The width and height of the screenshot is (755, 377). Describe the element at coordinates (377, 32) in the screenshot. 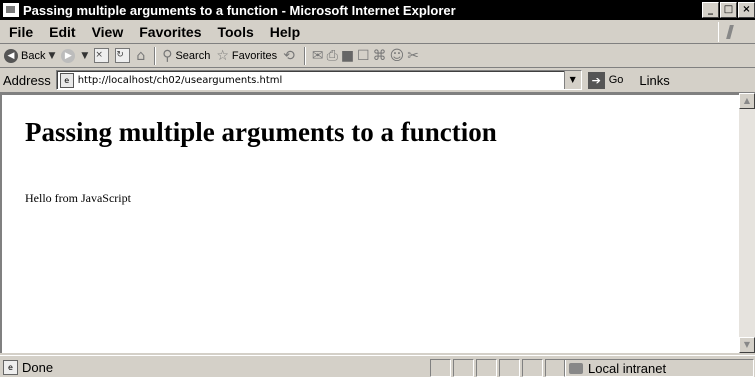

I see `menu-bar: File Edit View Favorites Tools Help` at that location.